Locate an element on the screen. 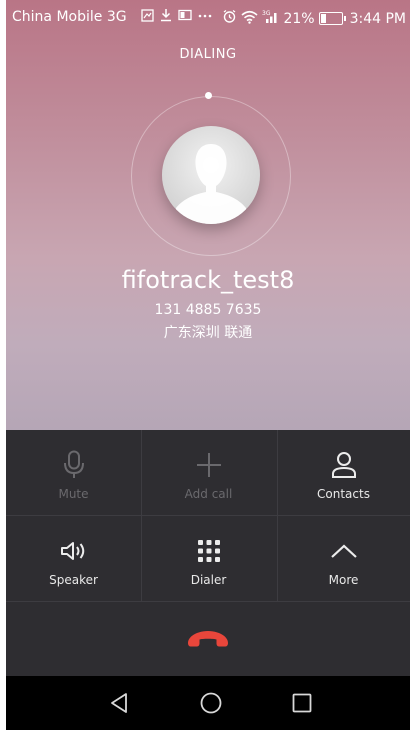  add-call-button: Add call is located at coordinates (208, 472).